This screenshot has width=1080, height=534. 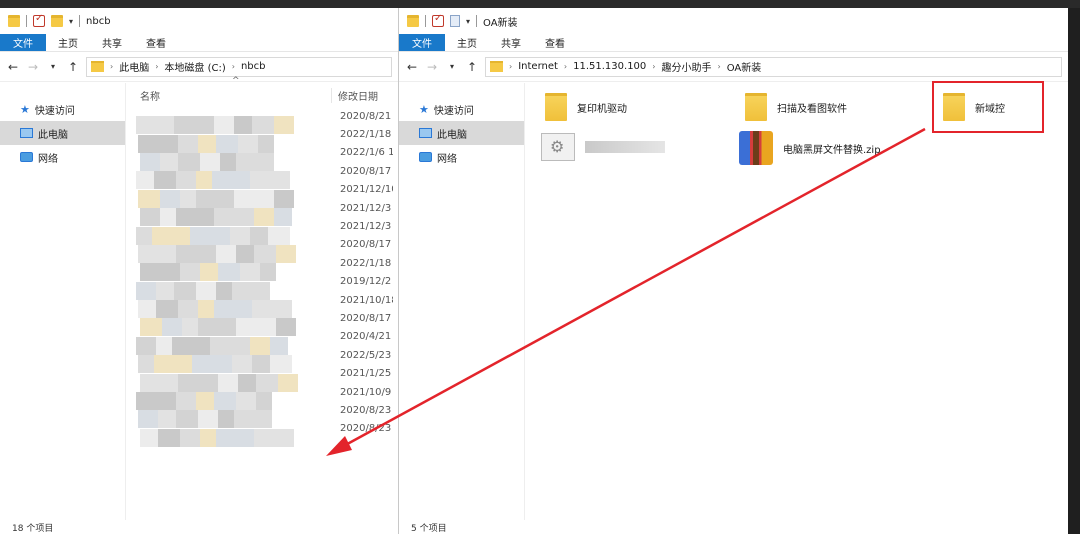 What do you see at coordinates (57, 21) in the screenshot?
I see `new-folder-icon` at bounding box center [57, 21].